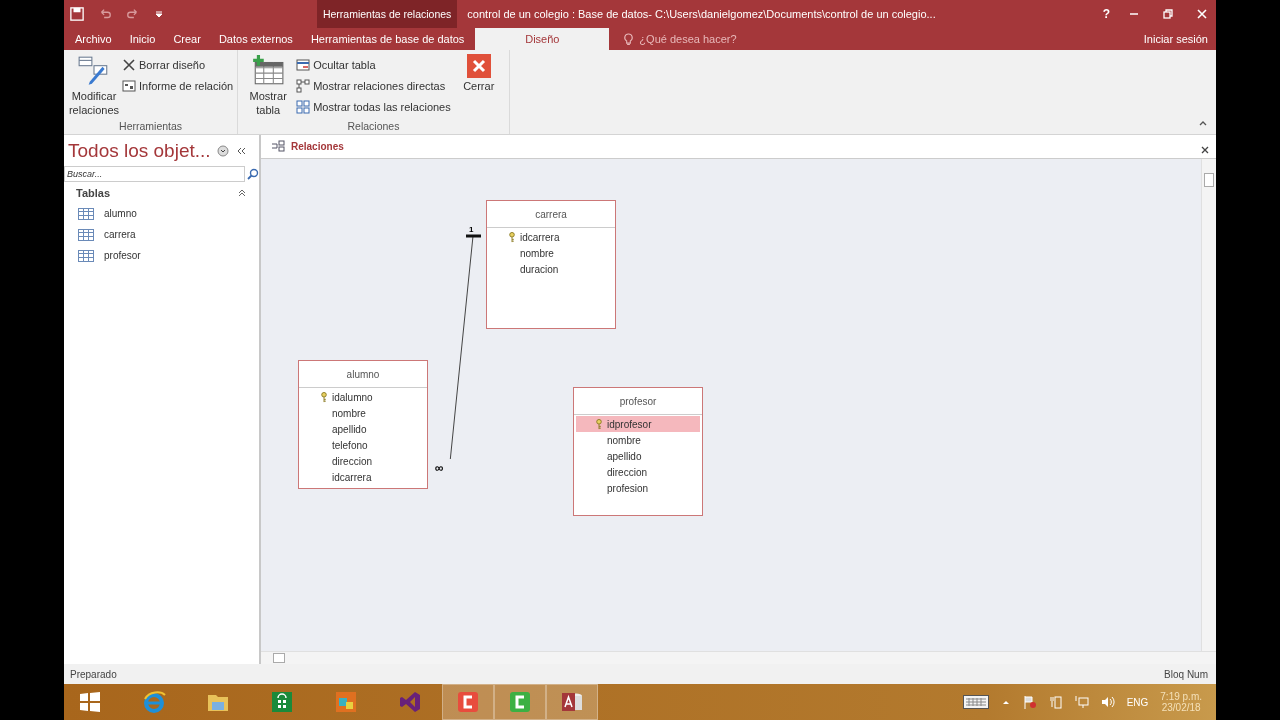 This screenshot has width=1280, height=720. I want to click on collapse-icon, so click(242, 193).